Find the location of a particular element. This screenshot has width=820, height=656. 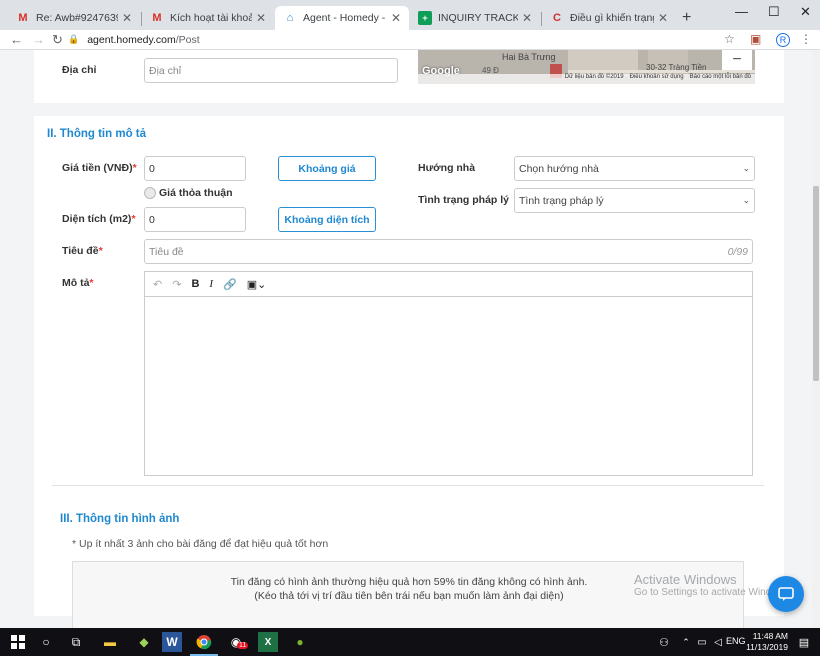

language-indicator: ENG is located at coordinates (736, 641).